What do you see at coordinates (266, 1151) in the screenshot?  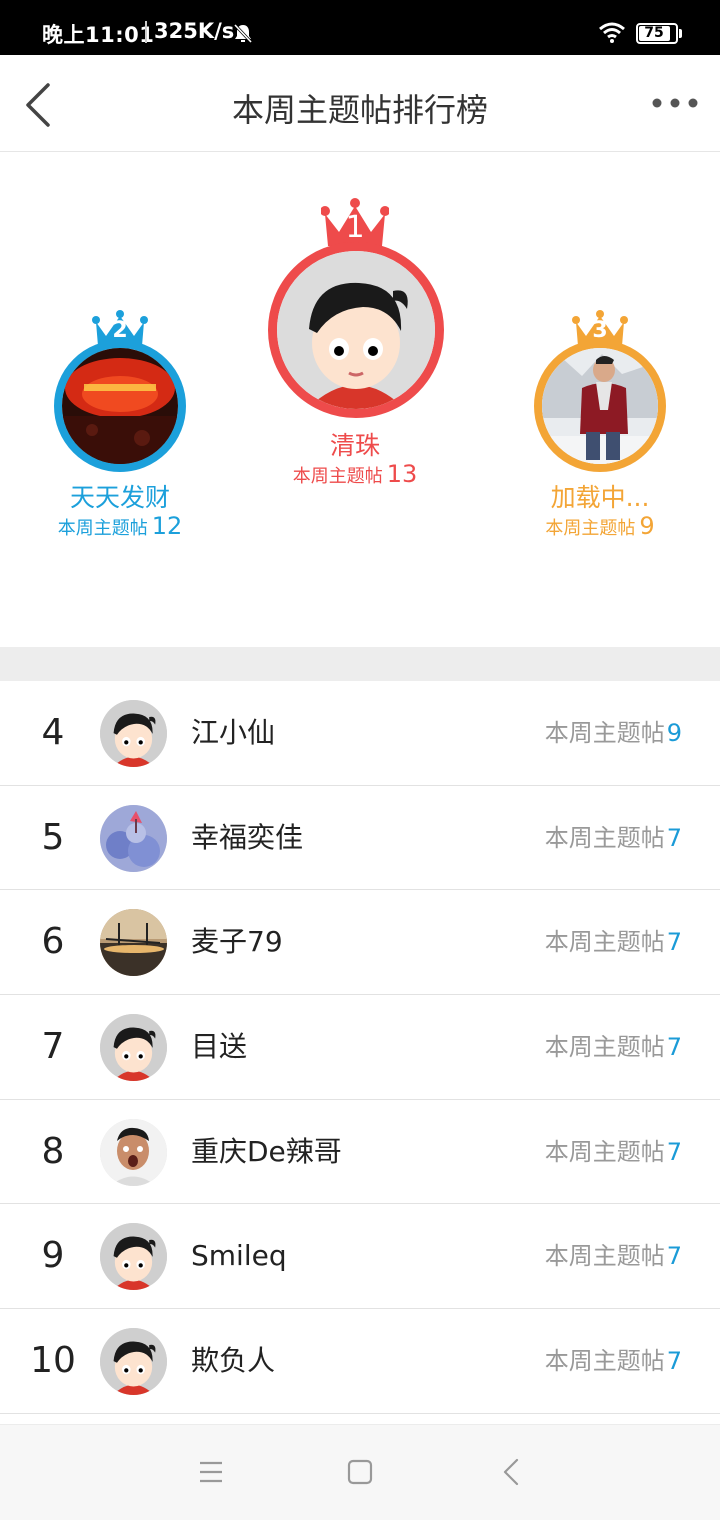 I see `user-name: 重庆De辣哥` at bounding box center [266, 1151].